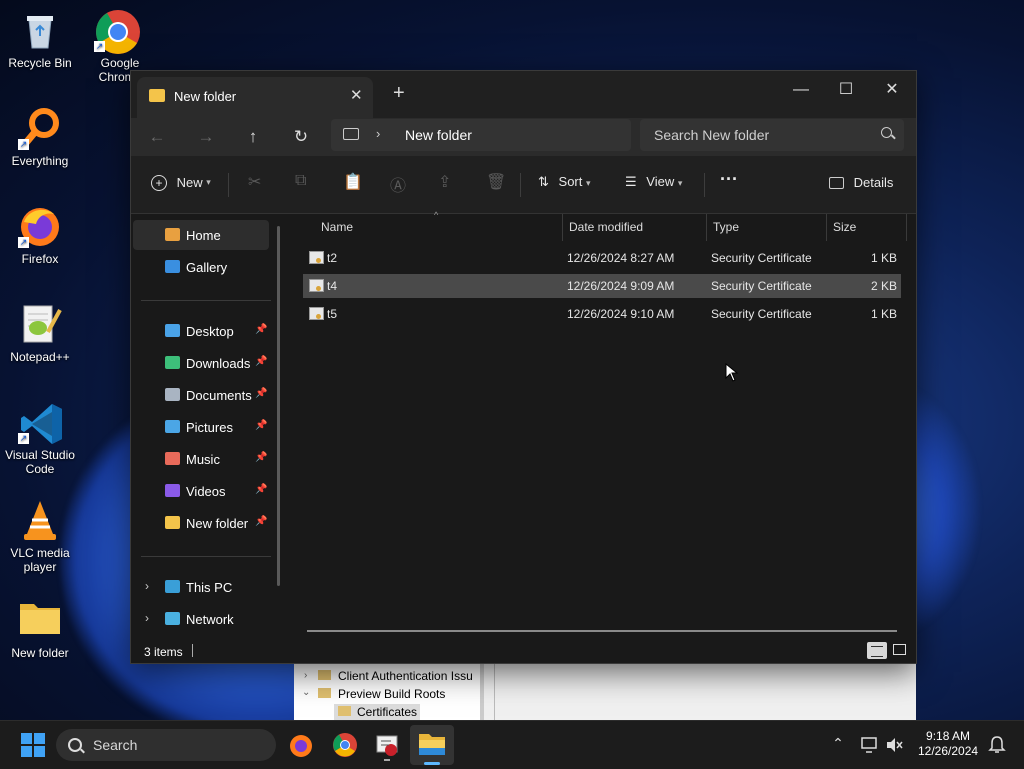 Image resolution: width=1024 pixels, height=769 pixels. What do you see at coordinates (40, 536) in the screenshot?
I see `desktop-icon-vlc: VLC media player` at bounding box center [40, 536].